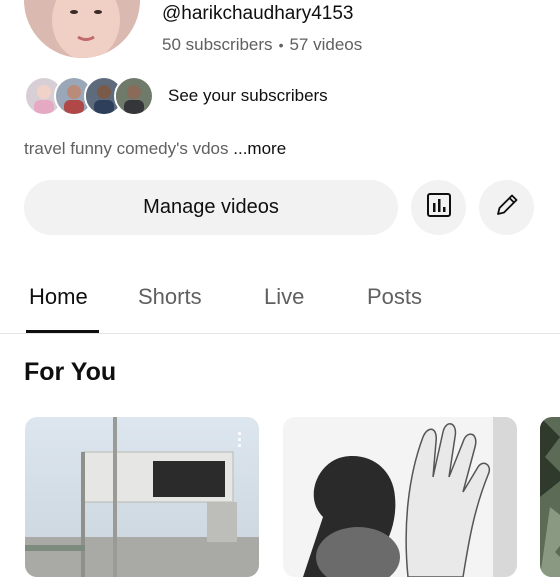 The image size is (560, 577). Describe the element at coordinates (258, 13) in the screenshot. I see `channel-handle: @harikchaudhary4153` at that location.